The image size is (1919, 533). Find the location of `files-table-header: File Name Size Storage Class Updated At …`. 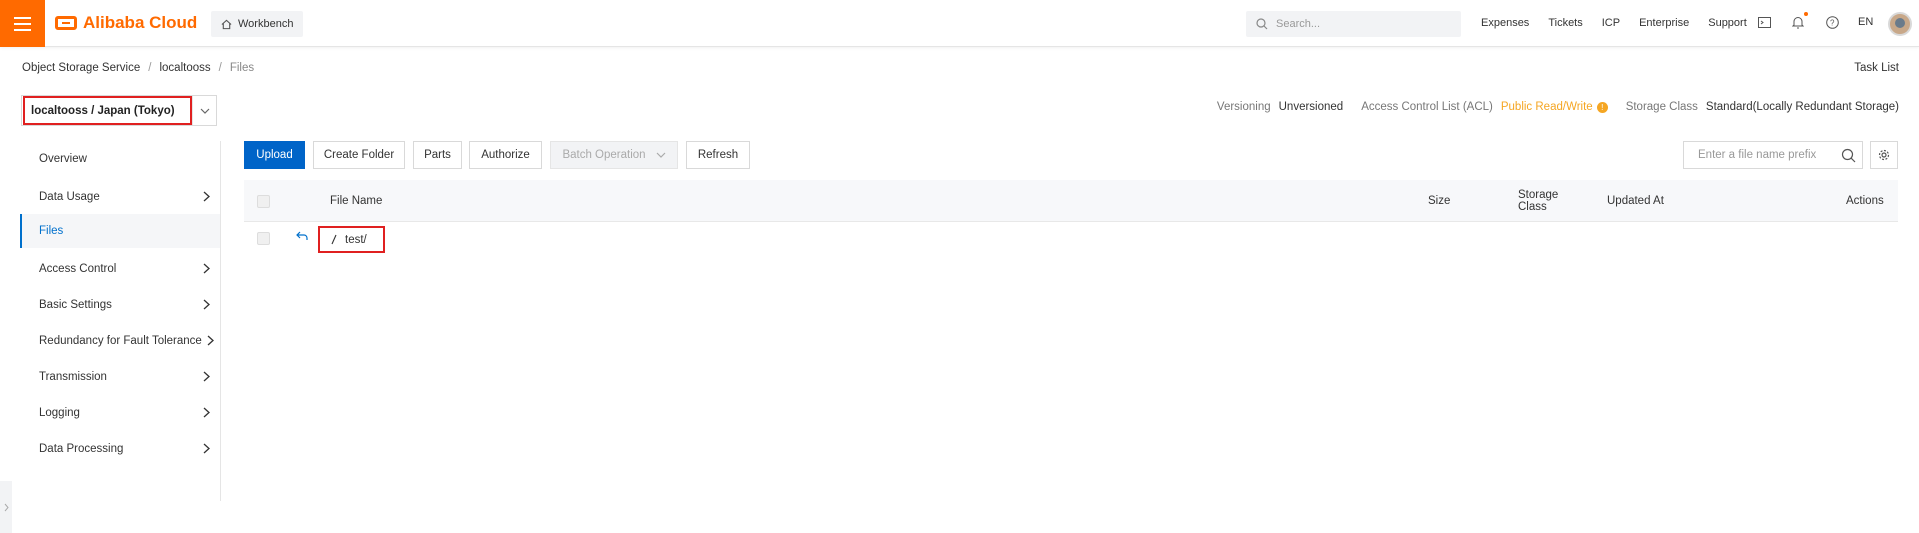

files-table-header: File Name Size Storage Class Updated At … is located at coordinates (1071, 201).